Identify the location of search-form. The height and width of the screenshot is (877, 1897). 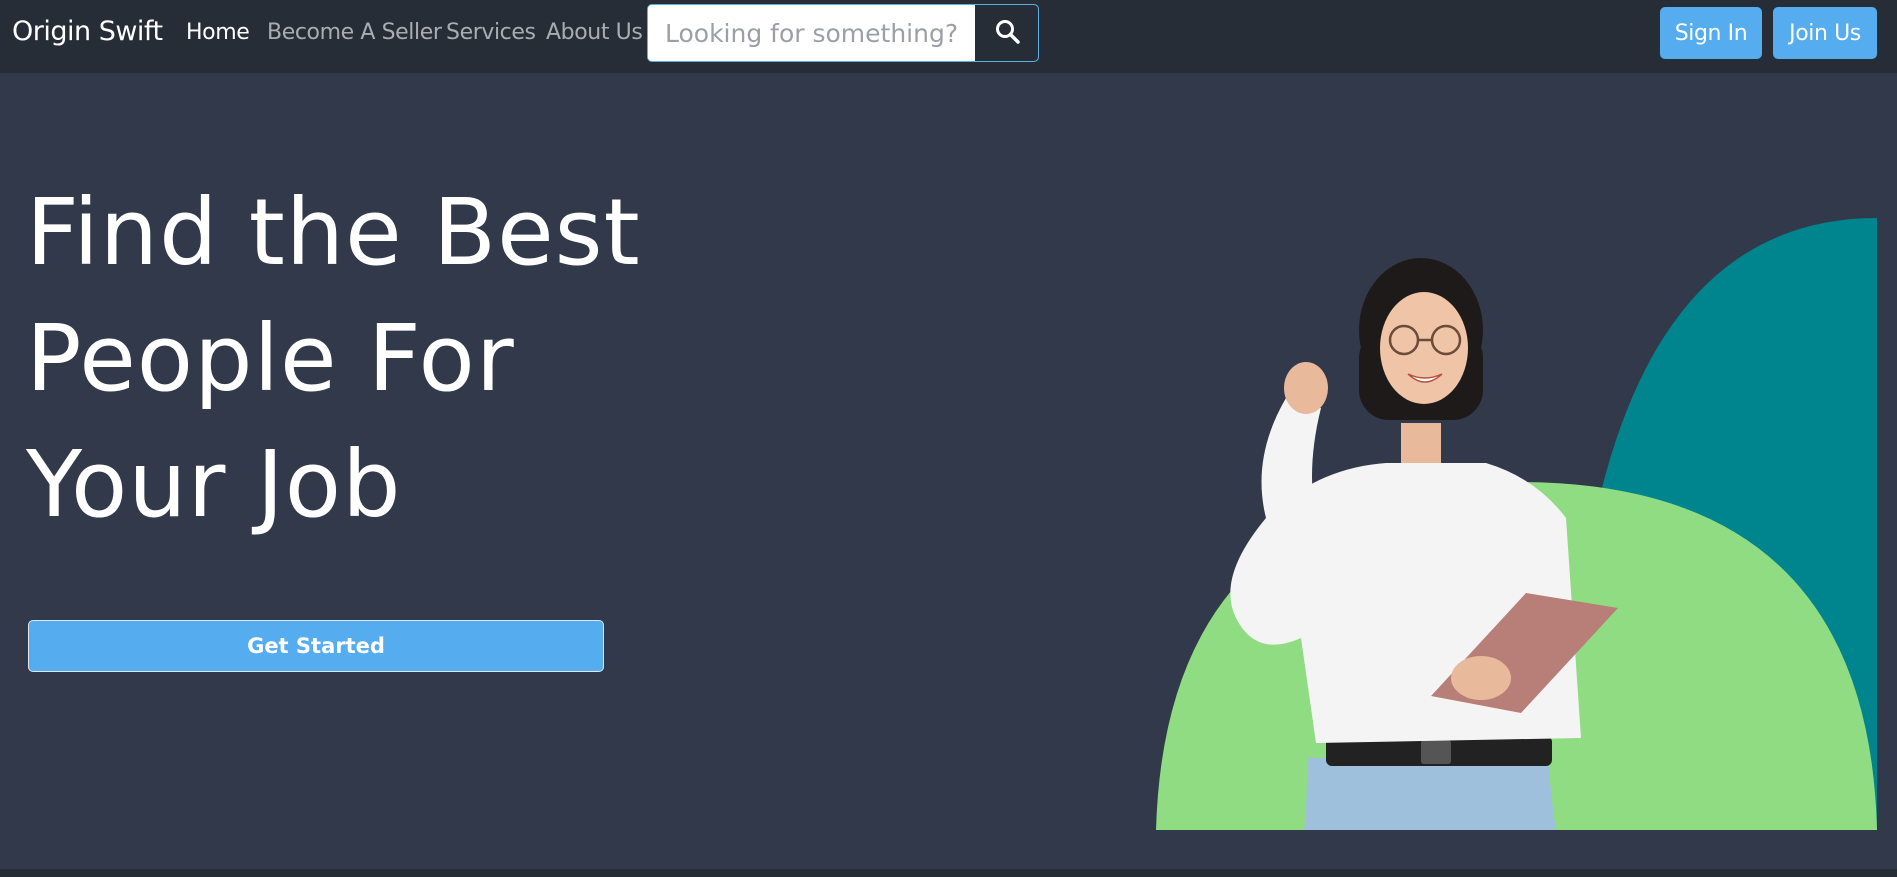
(843, 33).